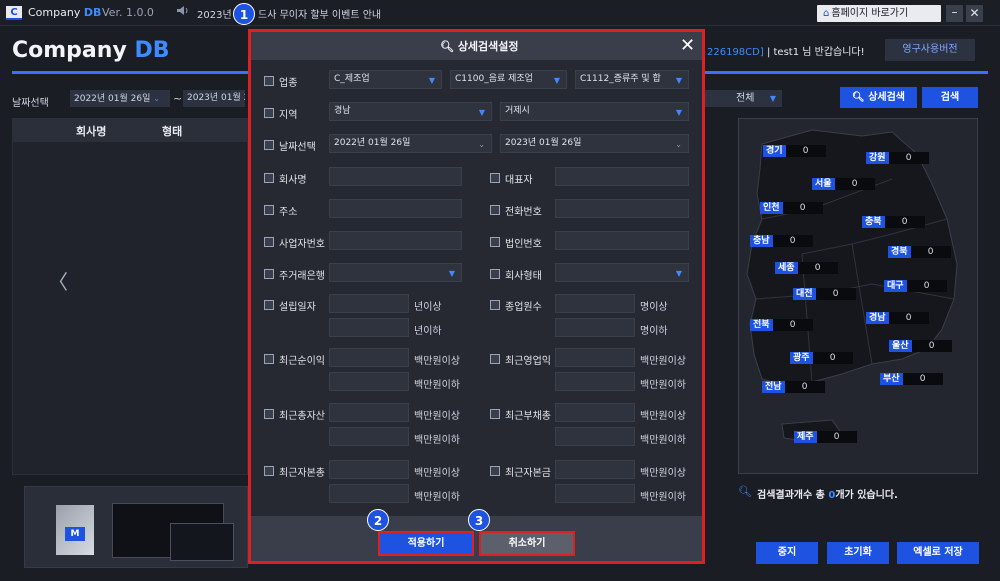  What do you see at coordinates (395, 272) in the screenshot?
I see `bank-select: ▼` at bounding box center [395, 272].